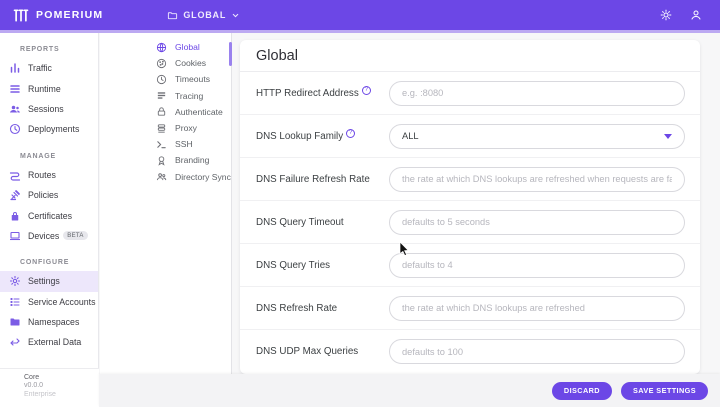  I want to click on field-label: DNS Query Tries, so click(293, 265).